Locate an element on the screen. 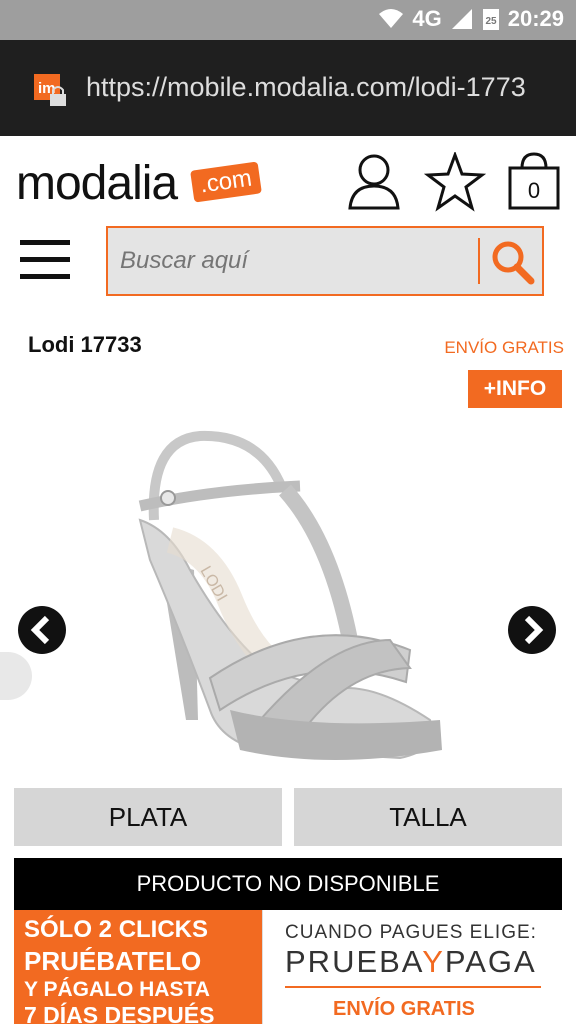  account-icon is located at coordinates (374, 182).